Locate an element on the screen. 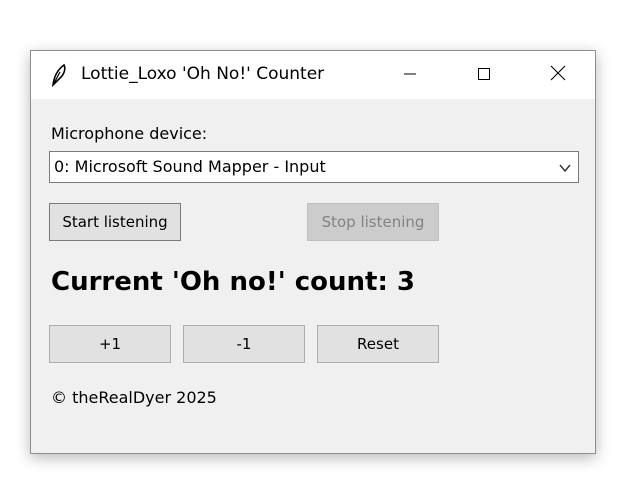 The height and width of the screenshot is (500, 630). minimize-button is located at coordinates (410, 75).